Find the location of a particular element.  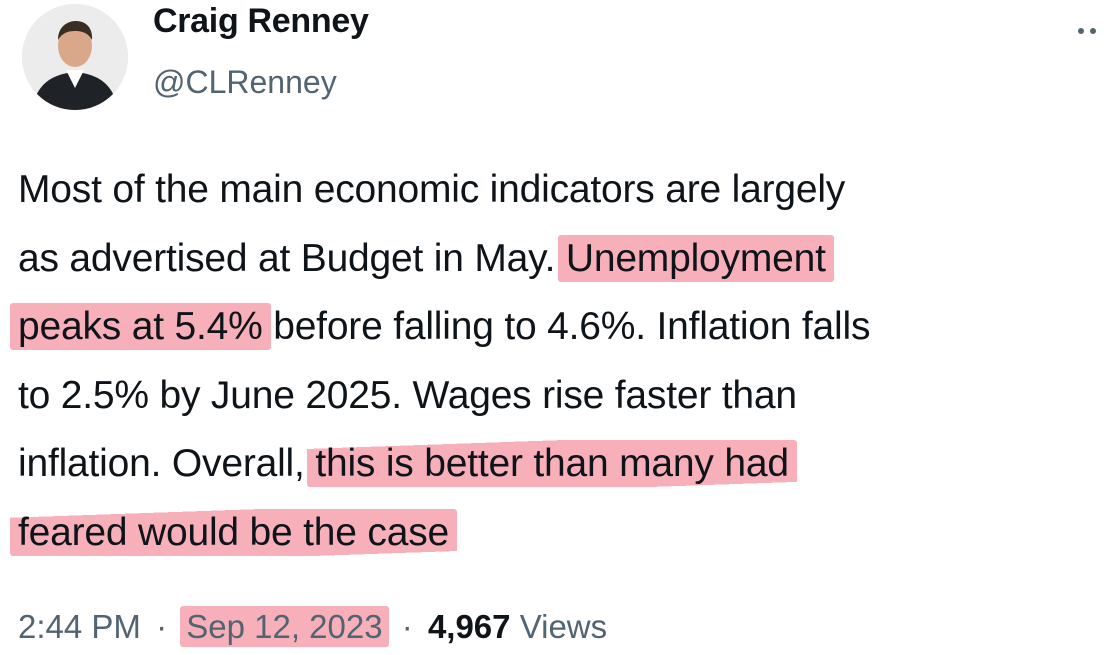

tweet-text-segment: before falling to 4.6%. Inflation falls is located at coordinates (566, 326).